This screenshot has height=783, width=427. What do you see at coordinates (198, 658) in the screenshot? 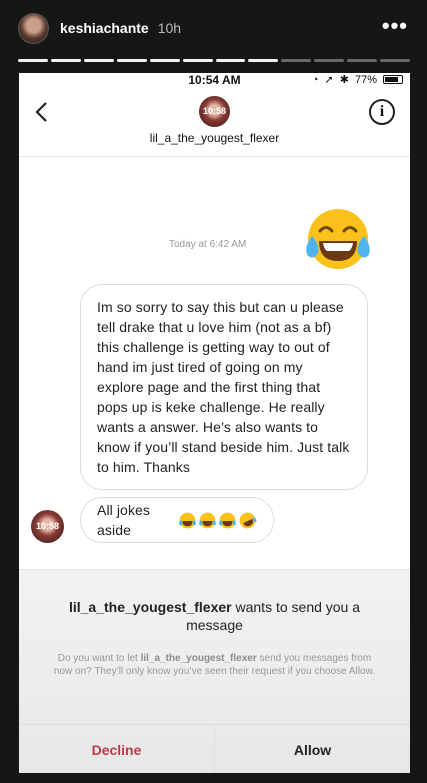
I see `request-body-user: lil_a_the_yougest_flexer` at bounding box center [198, 658].